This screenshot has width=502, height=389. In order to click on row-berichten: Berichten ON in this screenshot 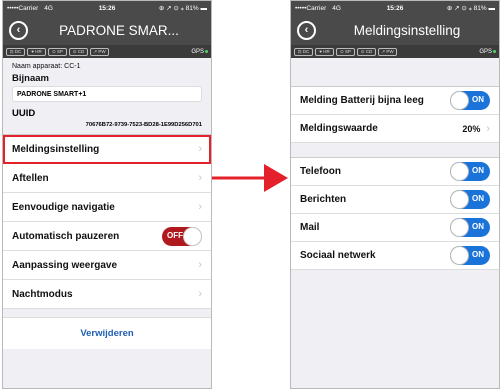, I will do `click(395, 200)`.